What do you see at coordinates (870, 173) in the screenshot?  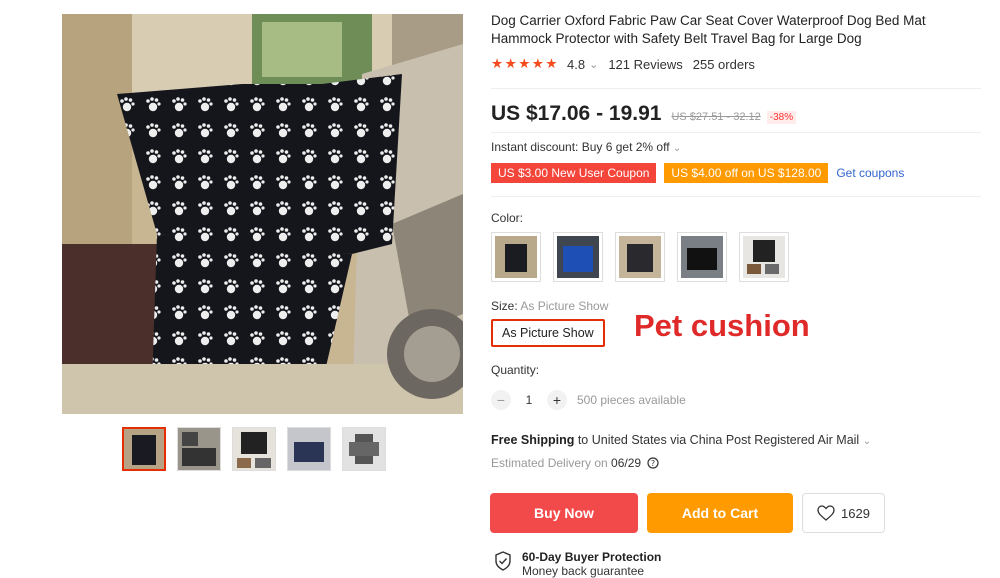 I see `get-coupons-link: Get coupons` at bounding box center [870, 173].